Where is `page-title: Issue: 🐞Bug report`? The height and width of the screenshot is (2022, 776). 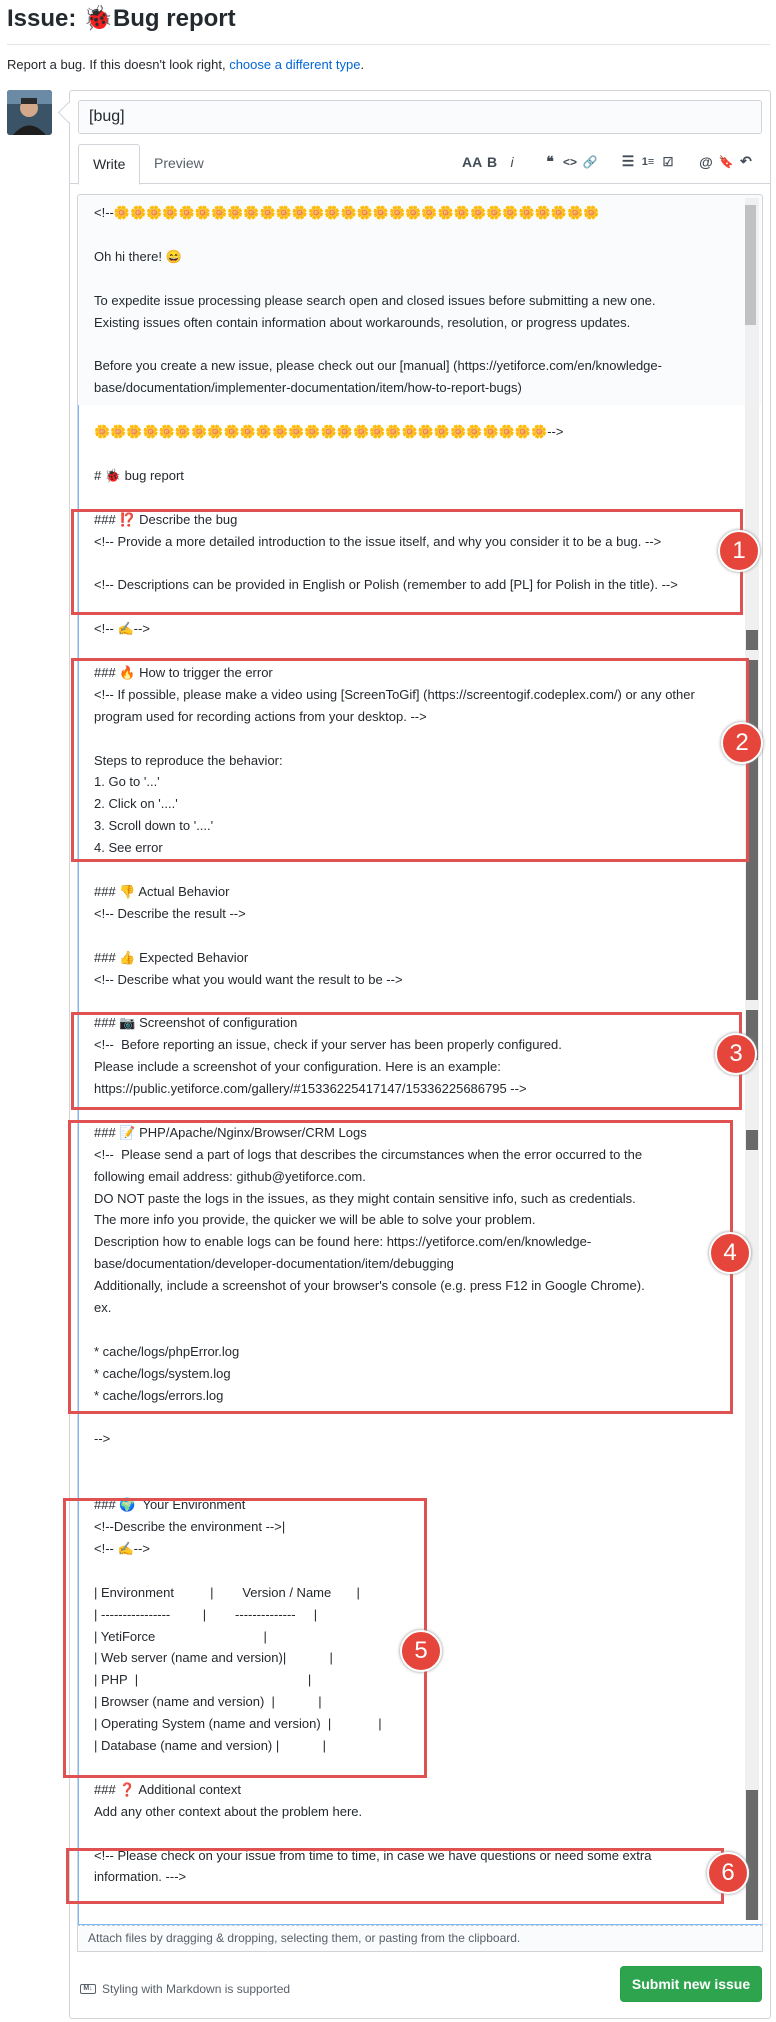 page-title: Issue: 🐞Bug report is located at coordinates (121, 18).